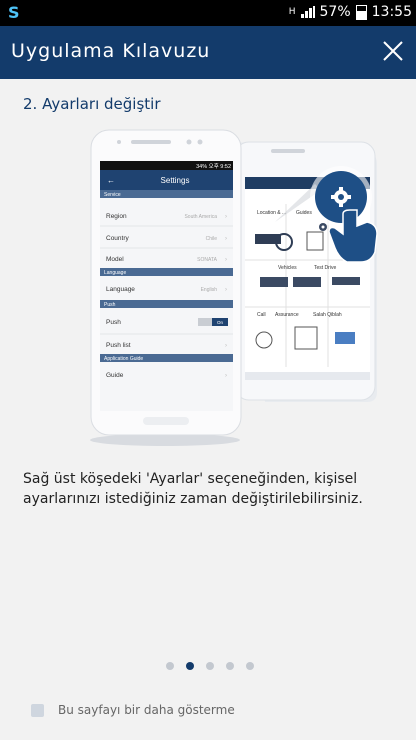 The width and height of the screenshot is (416, 740). I want to click on setting-label: Push list, so click(118, 345).